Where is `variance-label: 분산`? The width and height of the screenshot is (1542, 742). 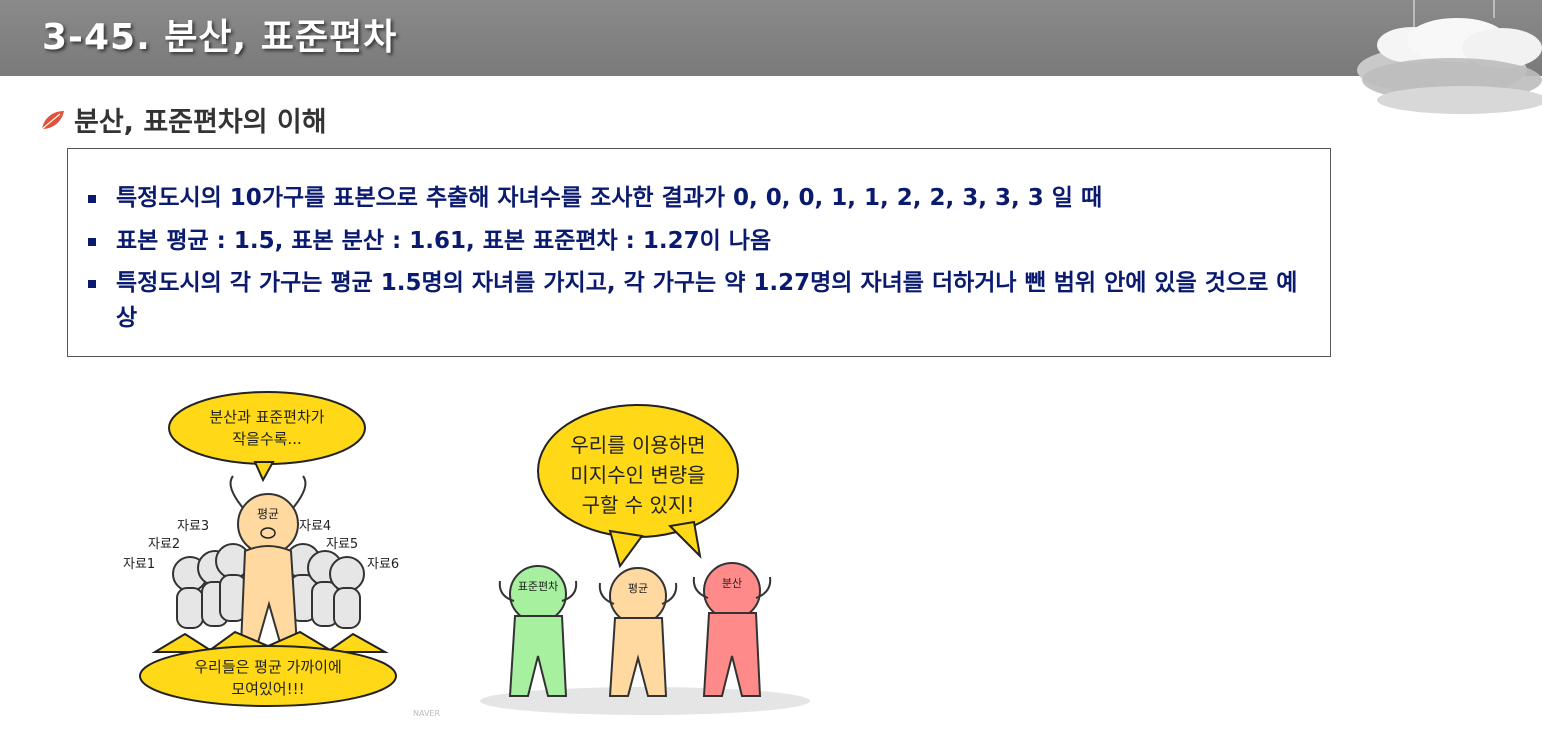 variance-label: 분산 is located at coordinates (732, 583).